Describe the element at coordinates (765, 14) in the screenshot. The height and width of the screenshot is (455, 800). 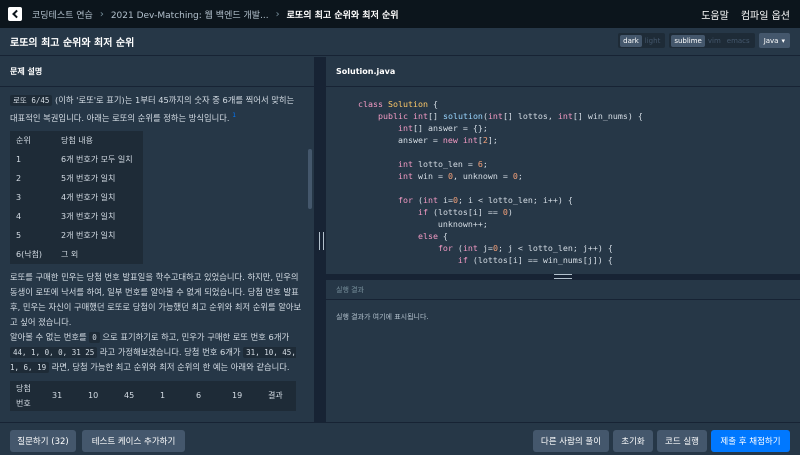
I see `compile-options-link: 컴파일 옵션` at that location.